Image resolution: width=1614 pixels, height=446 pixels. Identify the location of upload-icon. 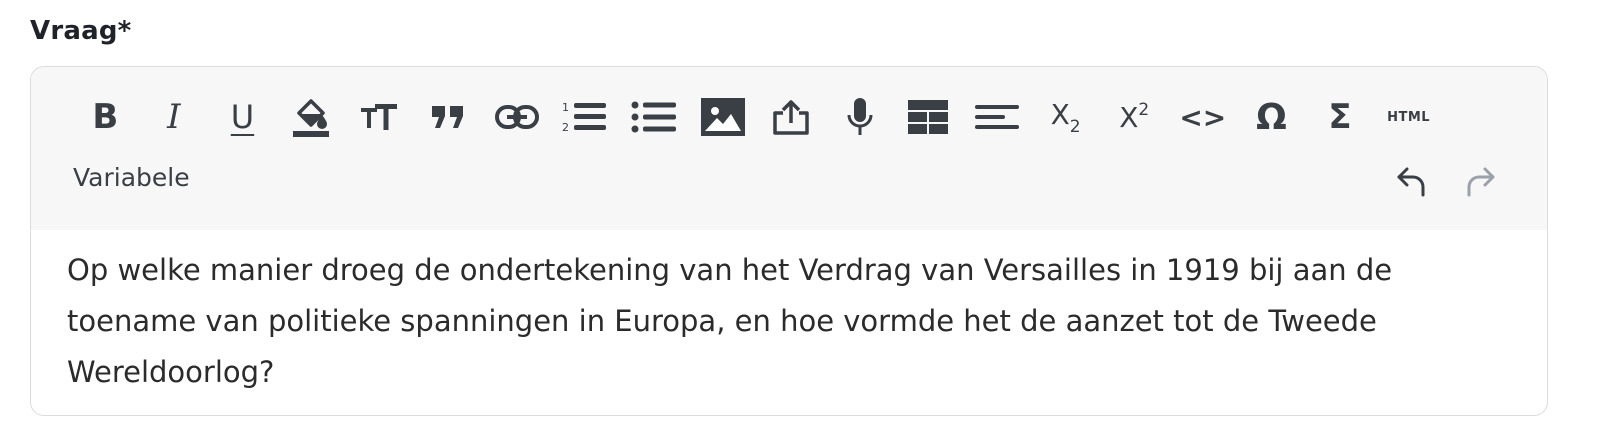
(791, 117).